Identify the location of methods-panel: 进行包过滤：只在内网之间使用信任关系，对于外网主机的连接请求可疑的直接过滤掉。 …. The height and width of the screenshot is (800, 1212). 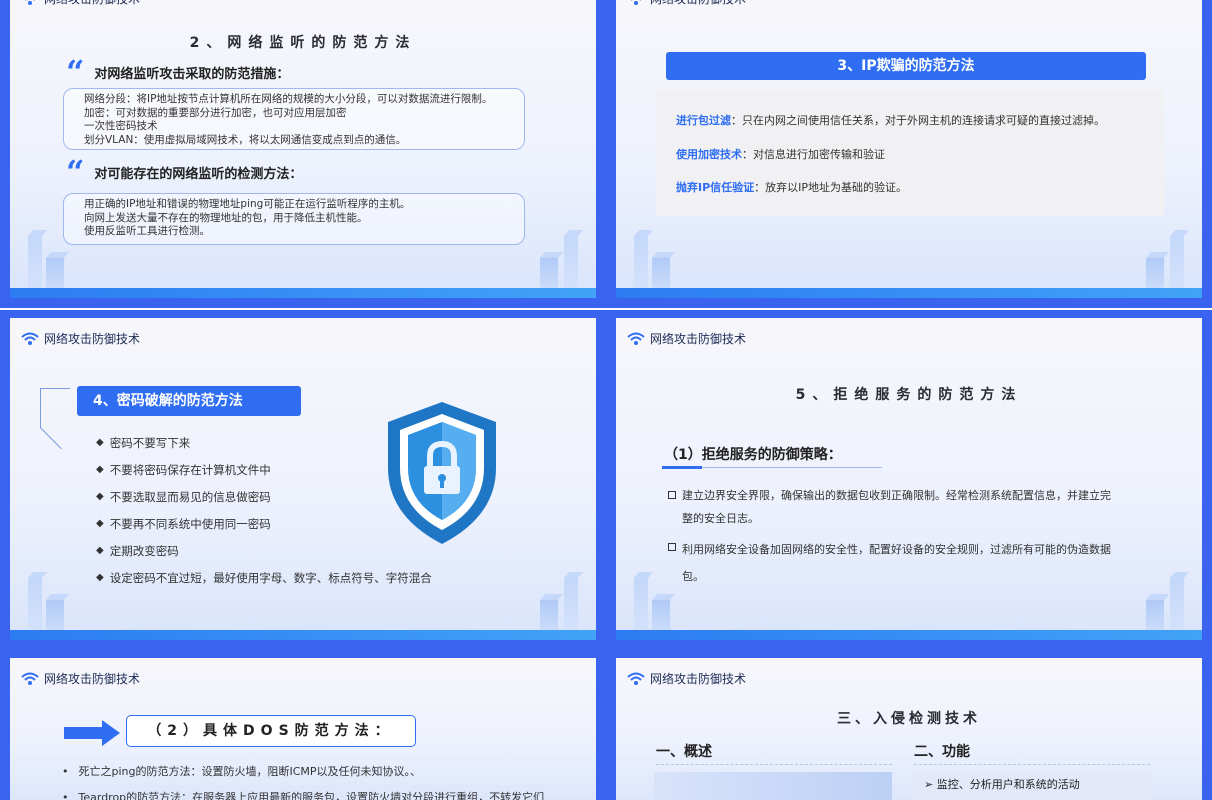
(910, 153).